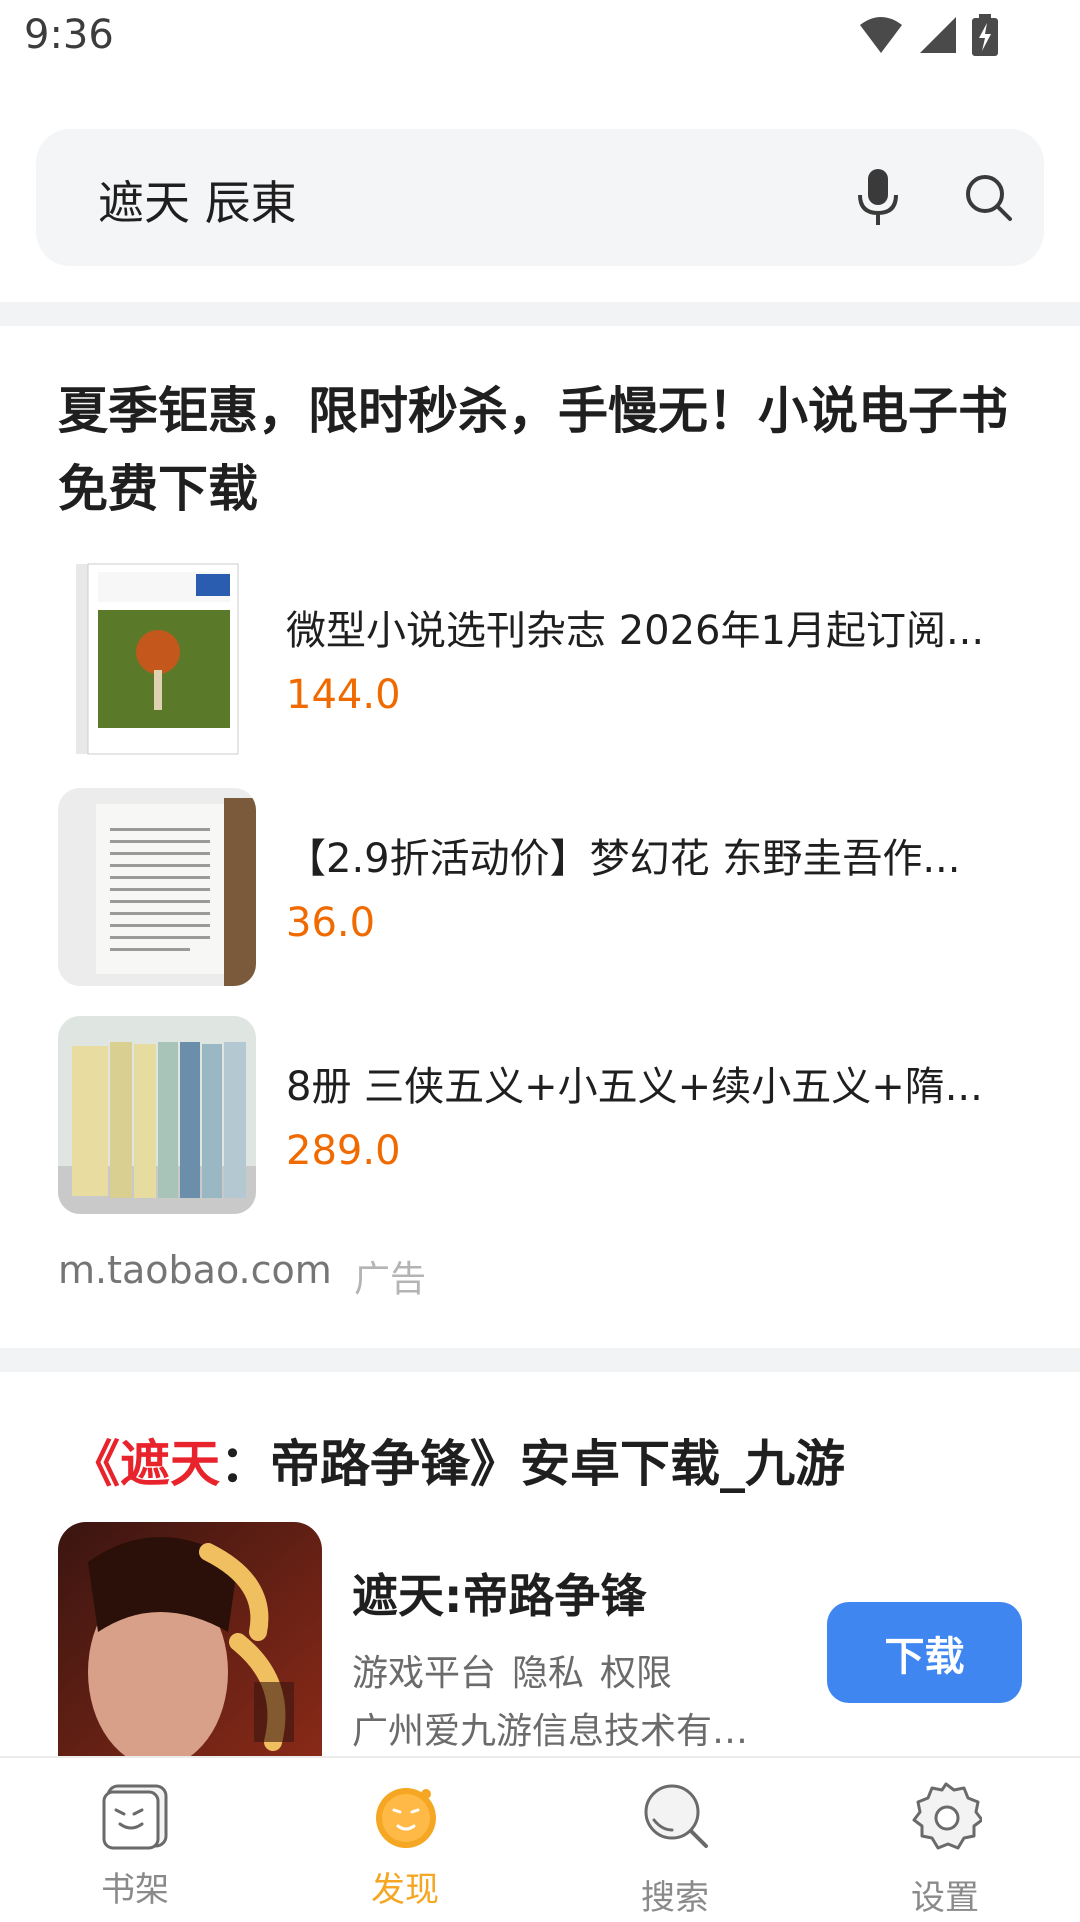 Image resolution: width=1080 pixels, height=1922 pixels. What do you see at coordinates (195, 1270) in the screenshot?
I see `ad-source-domain: m.taobao.com` at bounding box center [195, 1270].